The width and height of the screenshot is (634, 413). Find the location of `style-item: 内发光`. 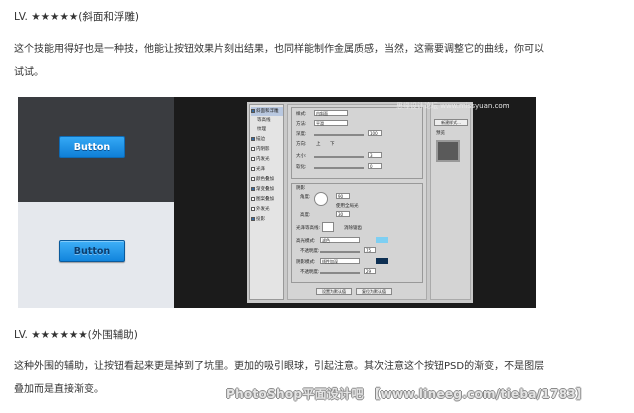

style-item: 内发光 is located at coordinates (267, 159).